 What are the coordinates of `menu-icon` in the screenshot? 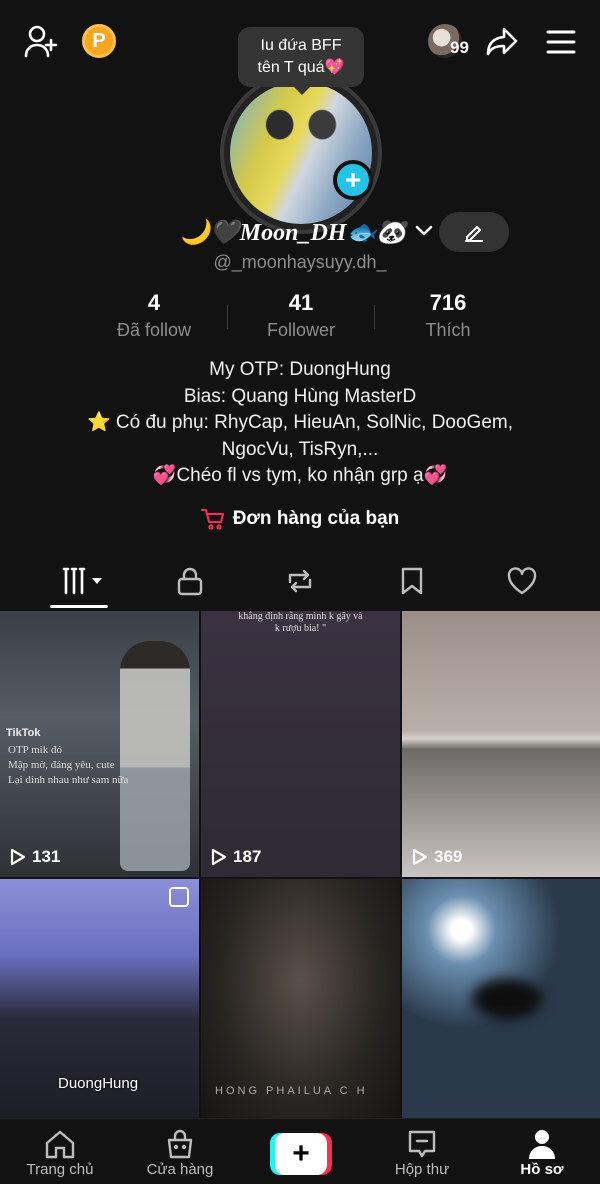 It's located at (561, 42).